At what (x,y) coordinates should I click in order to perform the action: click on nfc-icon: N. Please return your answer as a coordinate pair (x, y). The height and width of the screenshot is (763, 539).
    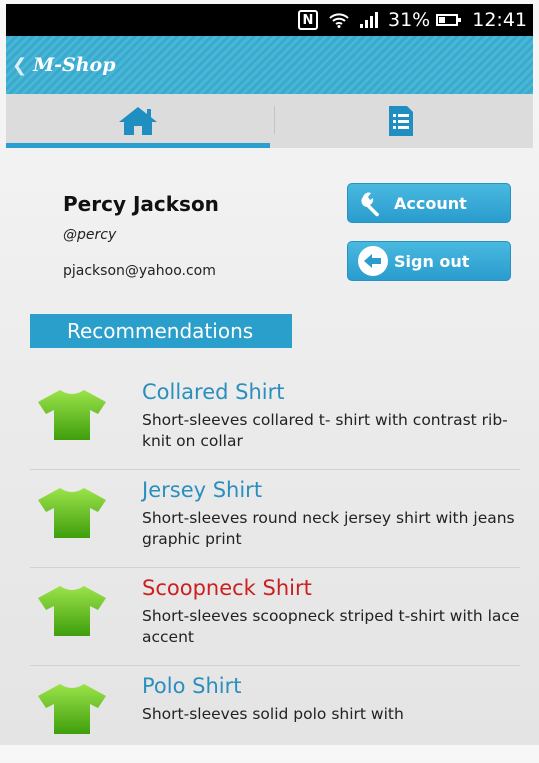
    Looking at the image, I should click on (308, 20).